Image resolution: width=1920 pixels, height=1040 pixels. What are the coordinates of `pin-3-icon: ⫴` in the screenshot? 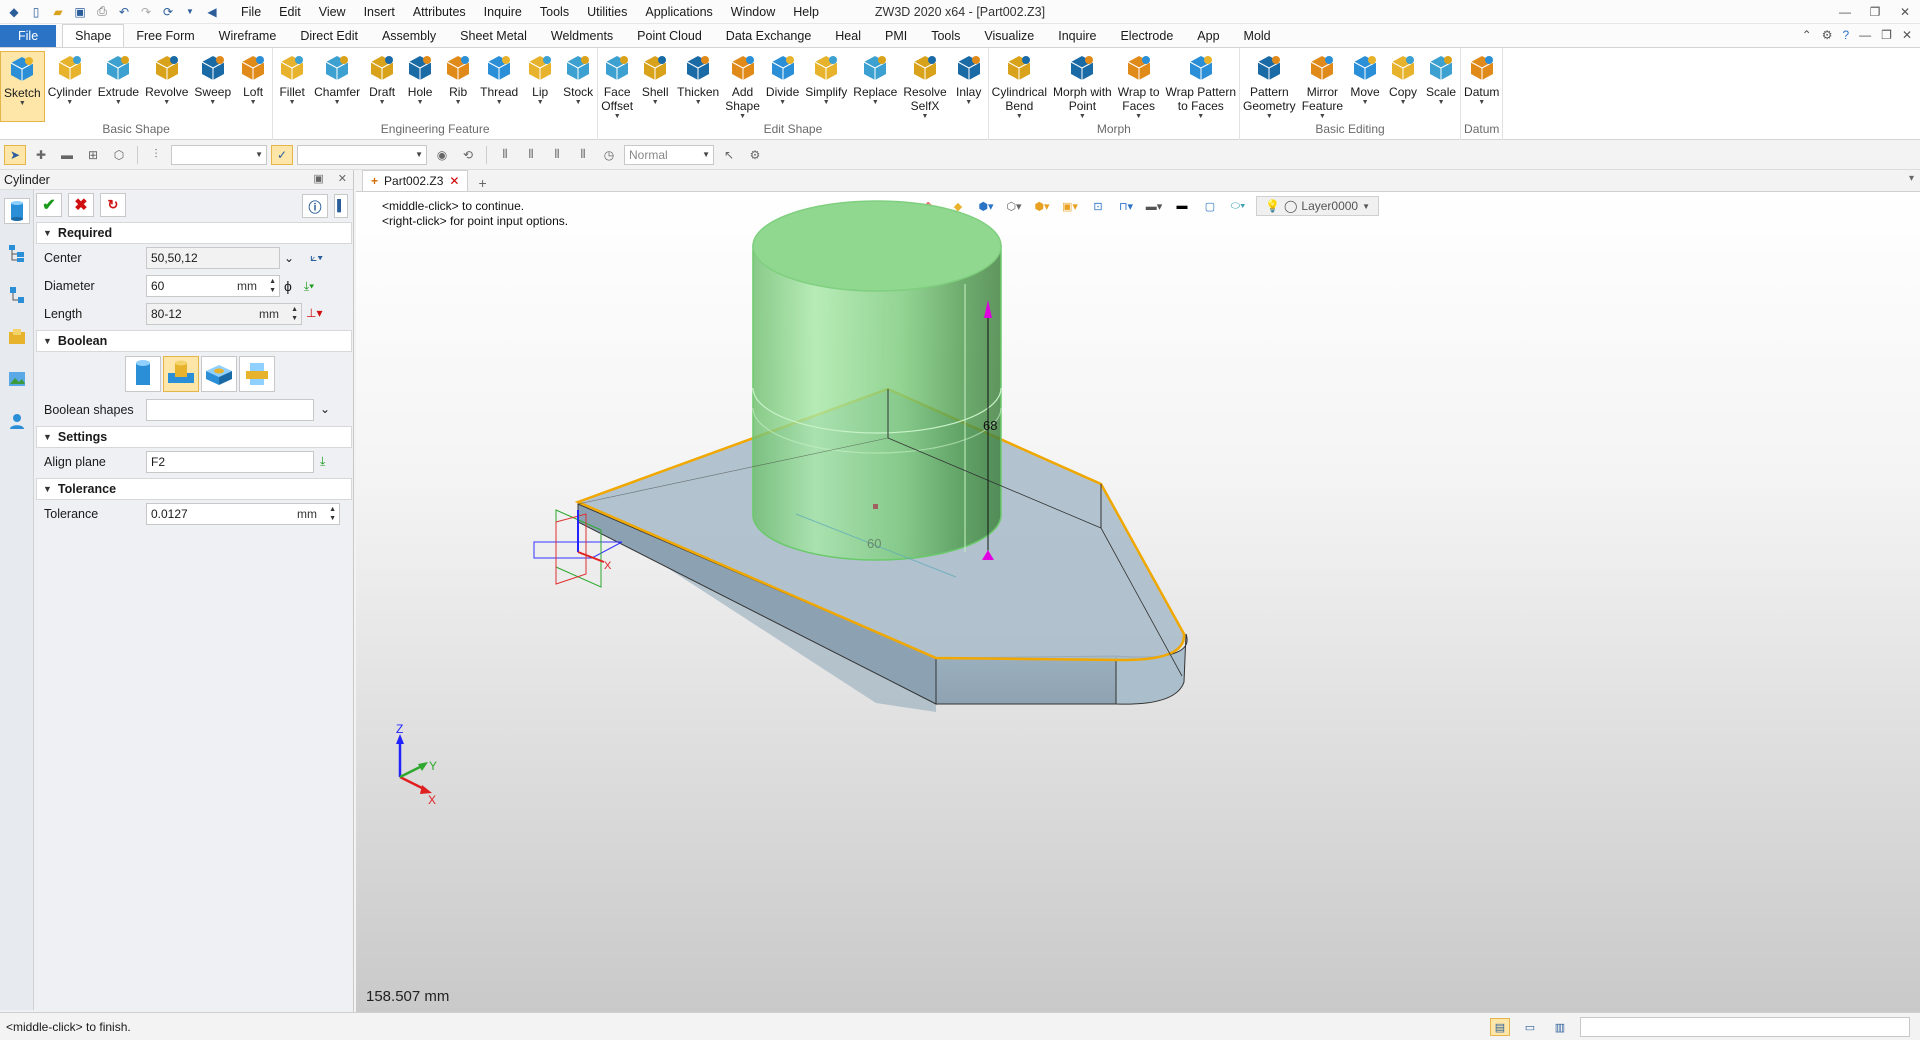 It's located at (557, 155).